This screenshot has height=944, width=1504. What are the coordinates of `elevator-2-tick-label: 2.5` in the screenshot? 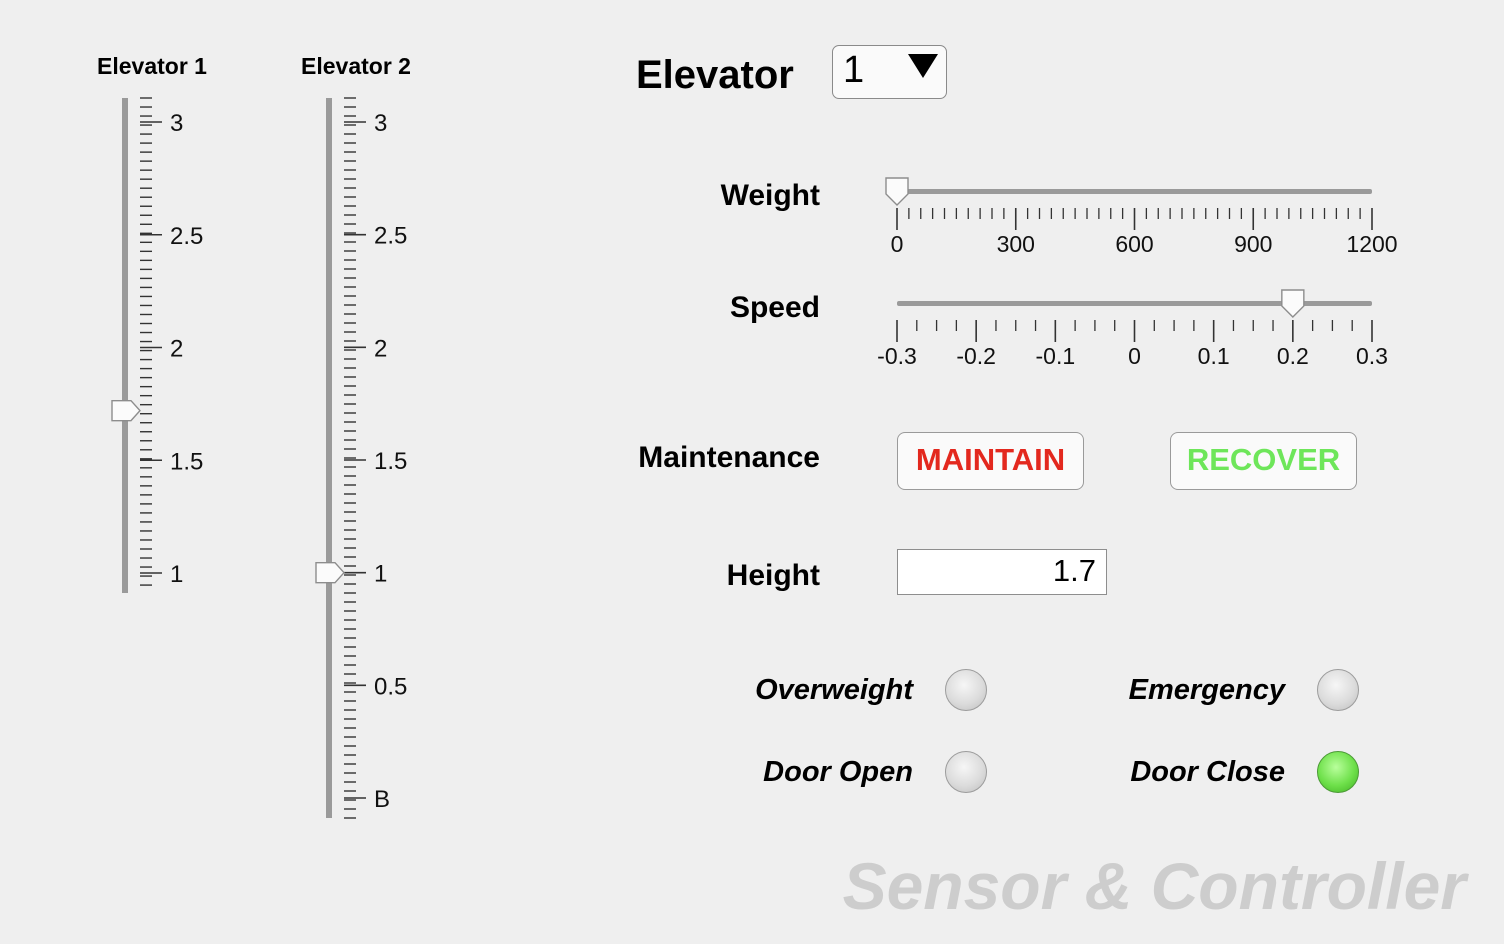 It's located at (390, 236).